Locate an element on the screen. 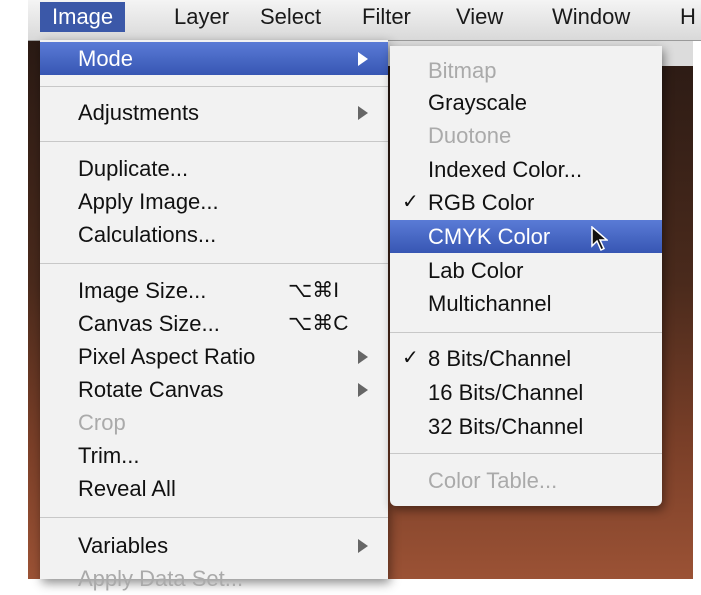 The width and height of the screenshot is (701, 595). menu-bar: Image Layer Select Filter View Window H is located at coordinates (364, 20).